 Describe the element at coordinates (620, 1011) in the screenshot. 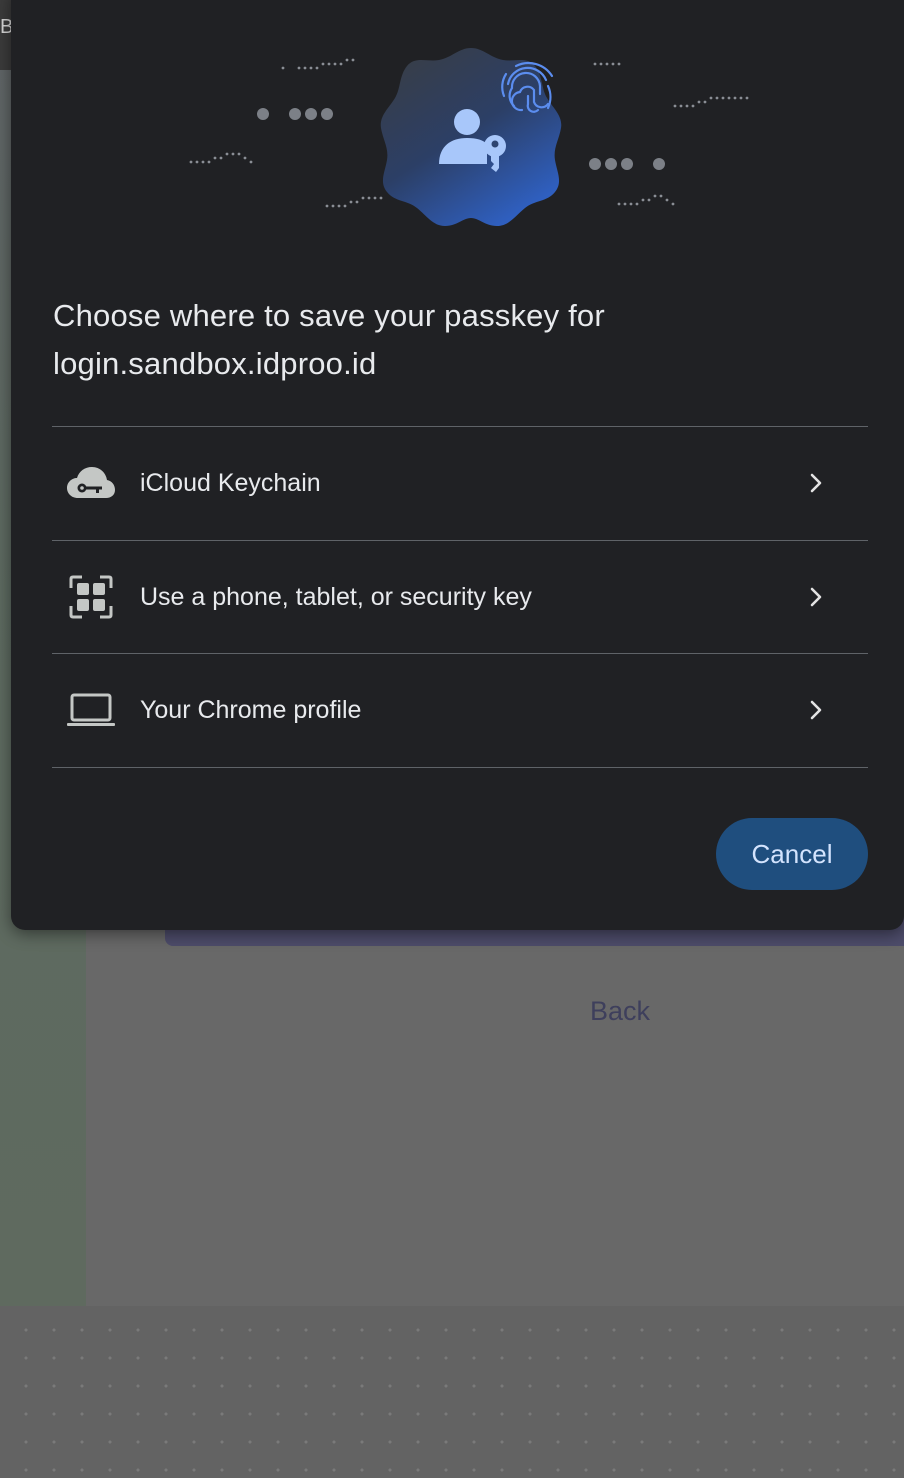

I see `background-back-link: Back` at that location.